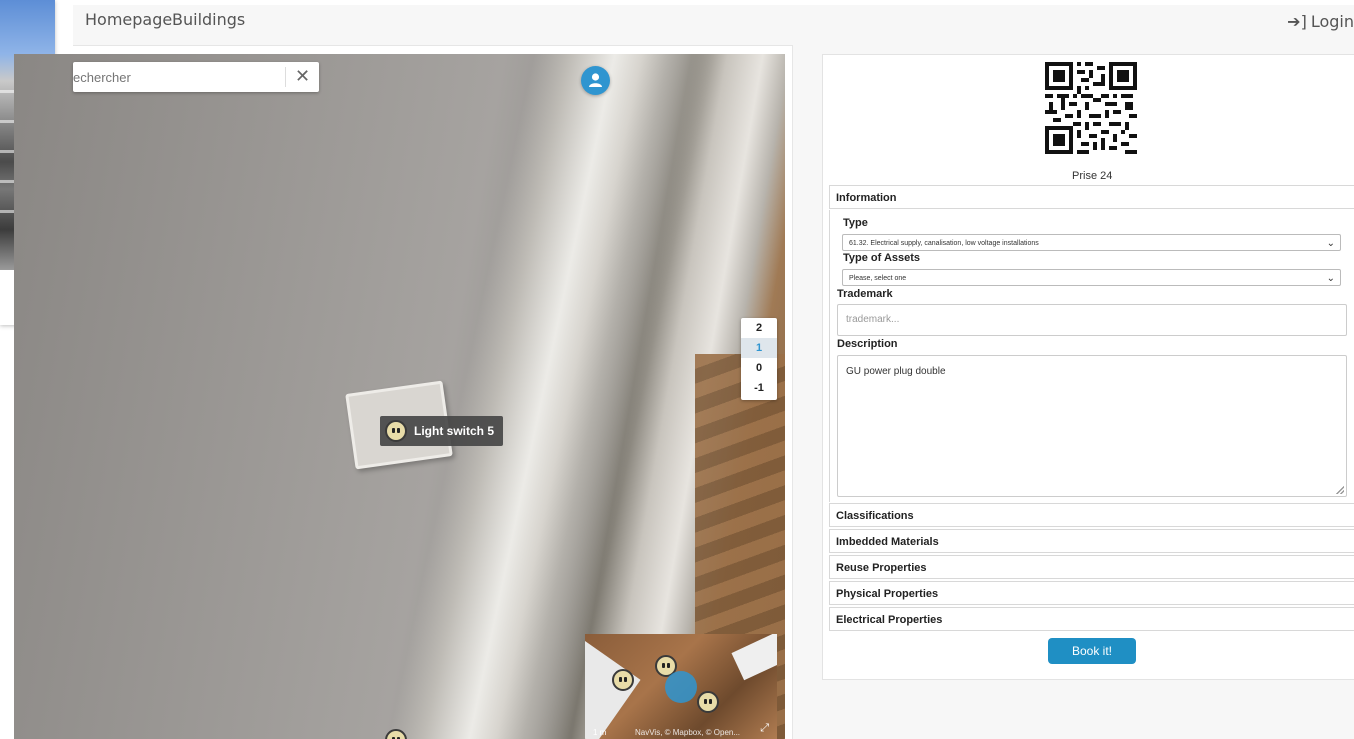 The height and width of the screenshot is (739, 1354). I want to click on floor-0: 0, so click(759, 368).